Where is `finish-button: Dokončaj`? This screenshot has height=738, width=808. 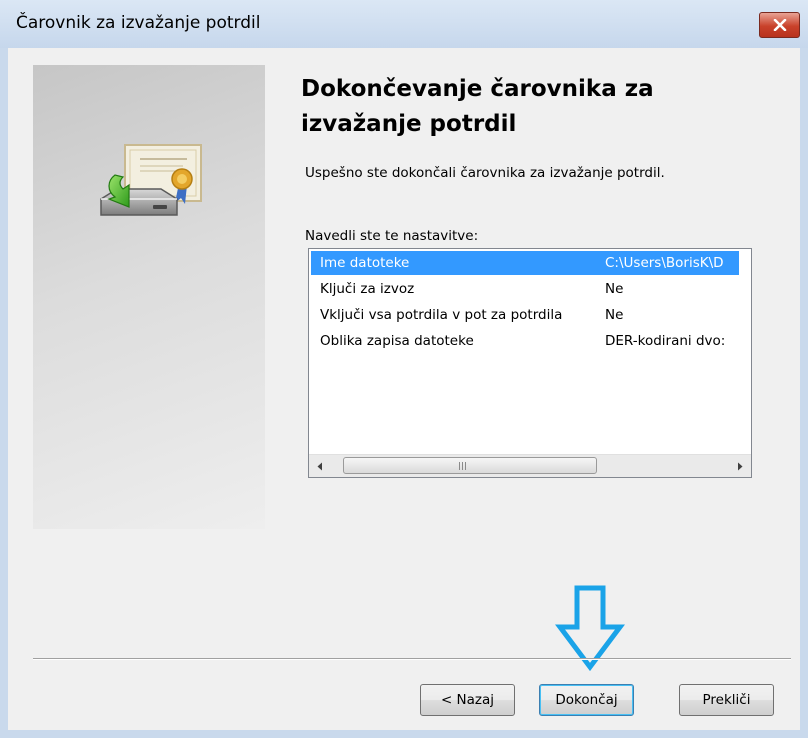
finish-button: Dokončaj is located at coordinates (586, 700).